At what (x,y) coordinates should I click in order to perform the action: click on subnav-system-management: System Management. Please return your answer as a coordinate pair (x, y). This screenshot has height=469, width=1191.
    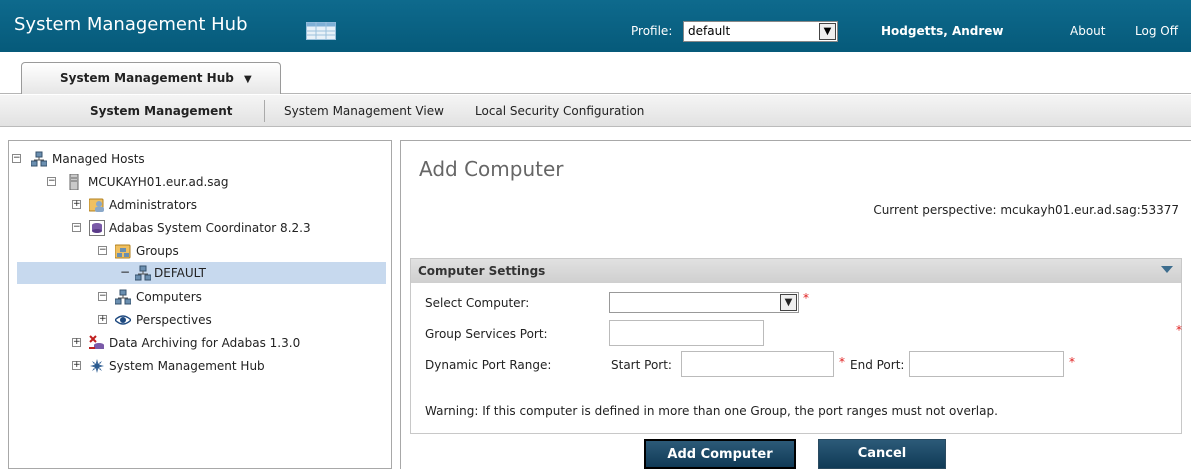
    Looking at the image, I should click on (161, 111).